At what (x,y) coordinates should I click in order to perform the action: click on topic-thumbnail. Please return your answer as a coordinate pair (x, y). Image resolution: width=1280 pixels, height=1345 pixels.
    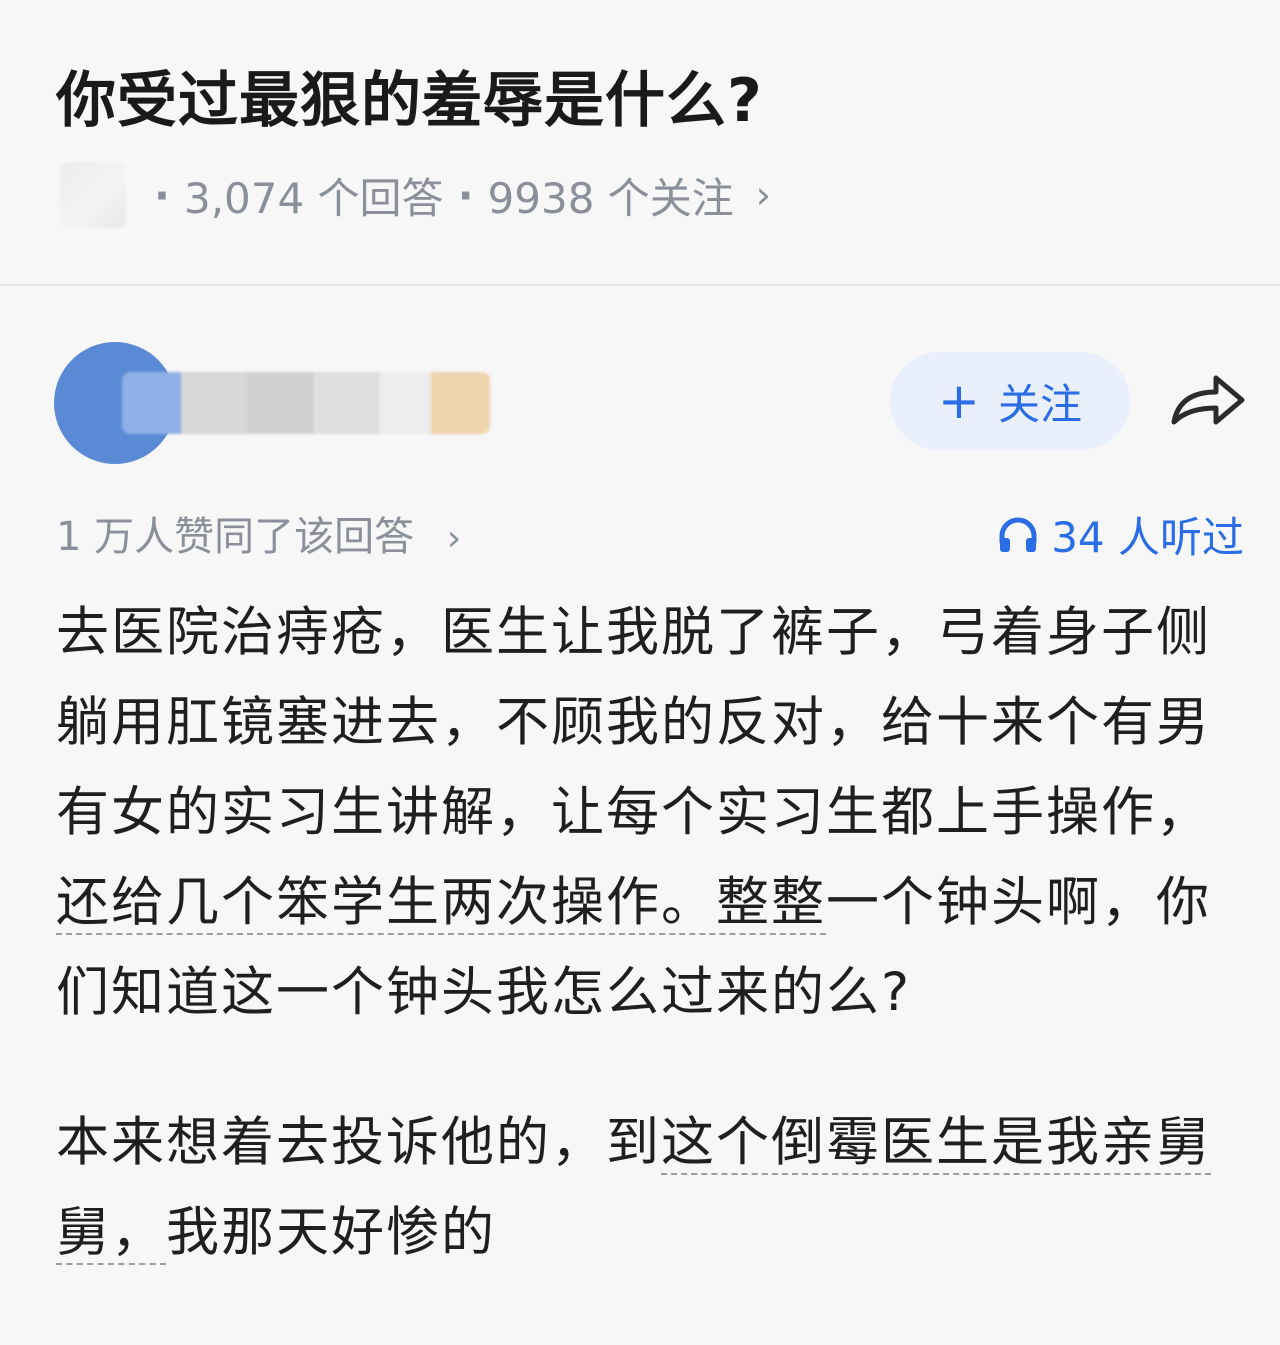
    Looking at the image, I should click on (93, 195).